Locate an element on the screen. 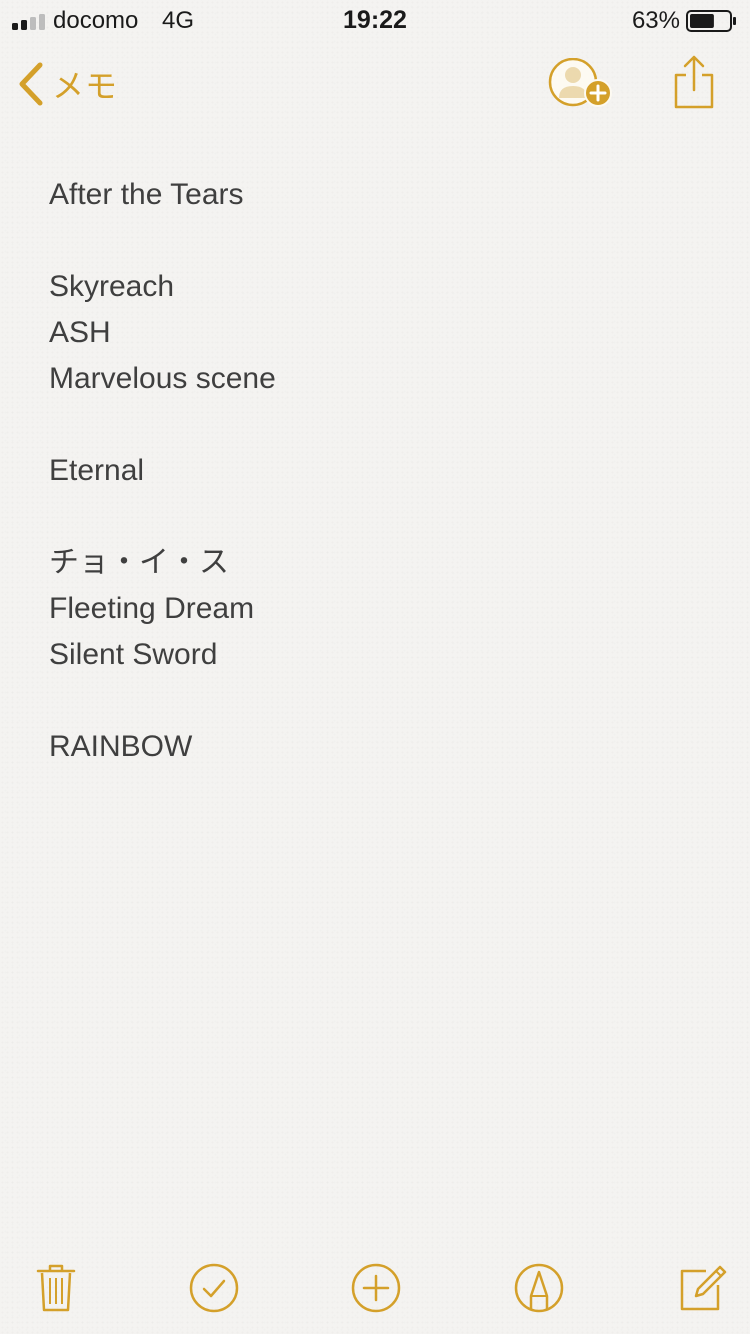 The width and height of the screenshot is (750, 1334). note-line: チョ・イ・ス is located at coordinates (139, 562).